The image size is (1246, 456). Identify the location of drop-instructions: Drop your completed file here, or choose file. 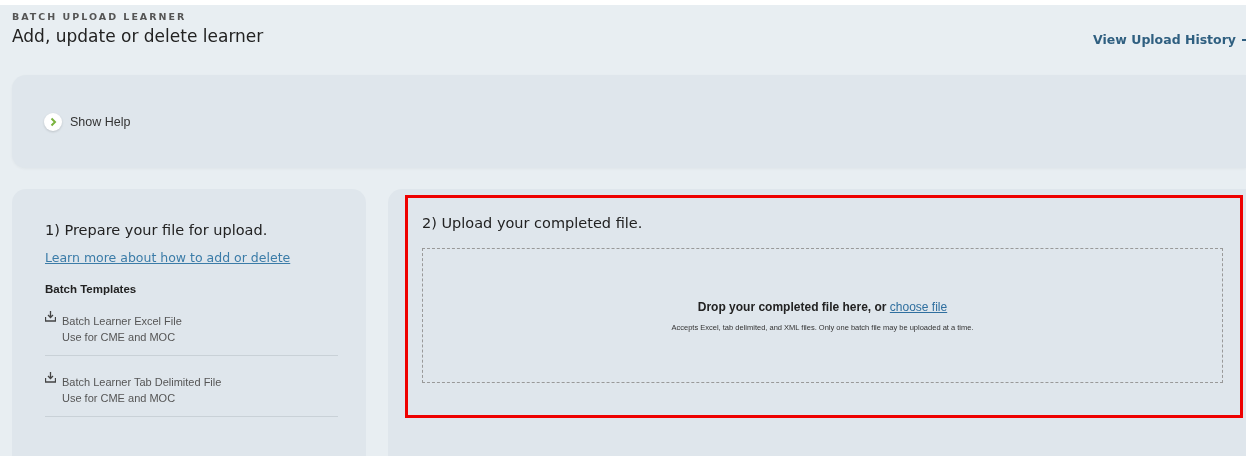
(822, 306).